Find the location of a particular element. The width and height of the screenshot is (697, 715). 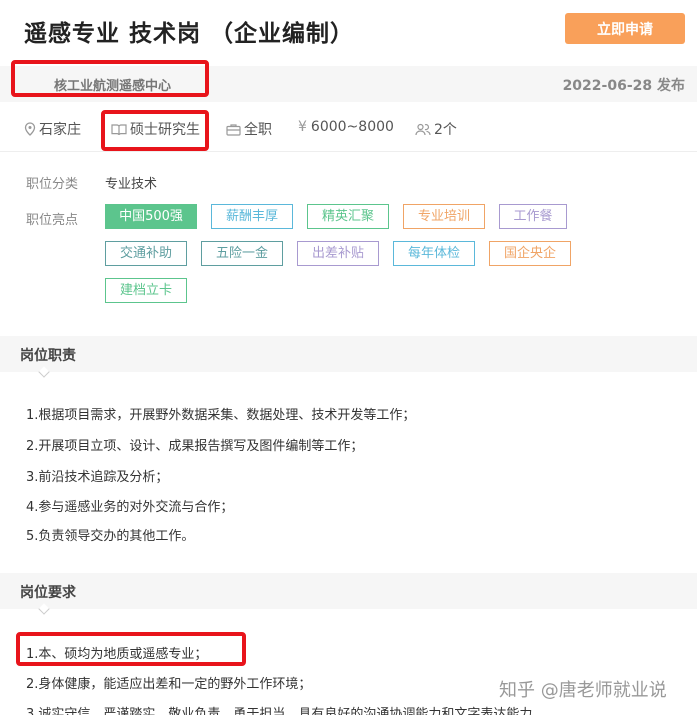

location-text: 石家庄 is located at coordinates (60, 130).